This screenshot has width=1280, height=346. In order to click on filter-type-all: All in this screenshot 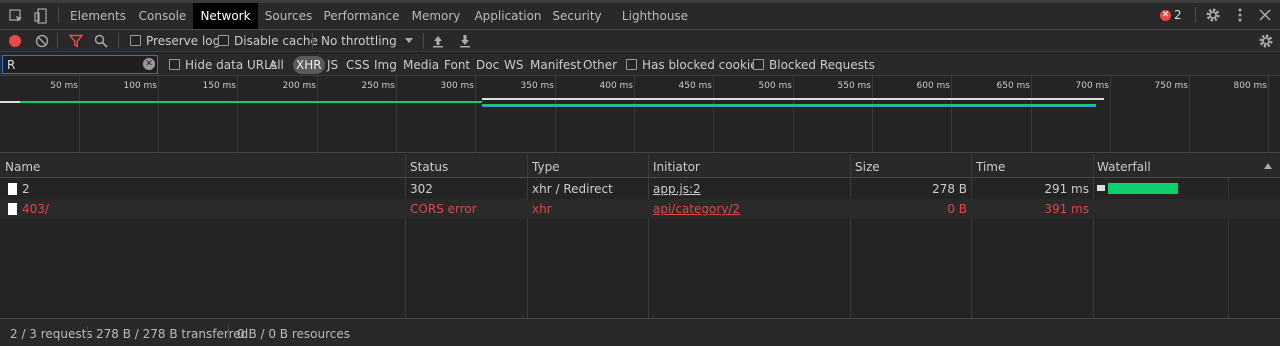, I will do `click(276, 65)`.